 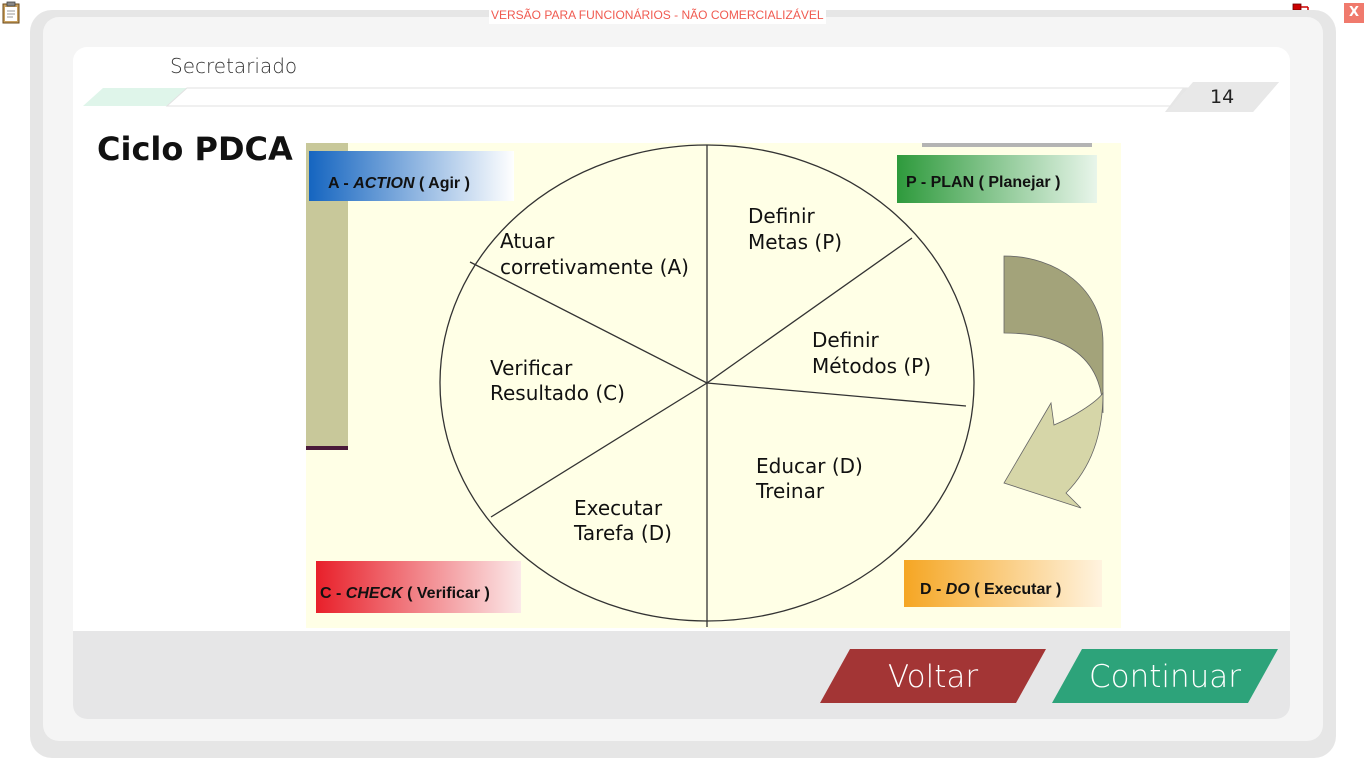 I want to click on back-button: Voltar, so click(x=933, y=676).